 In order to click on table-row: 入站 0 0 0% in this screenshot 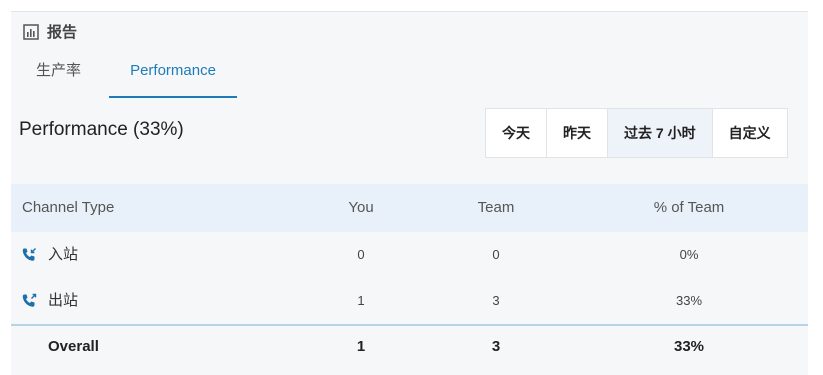, I will do `click(409, 255)`.